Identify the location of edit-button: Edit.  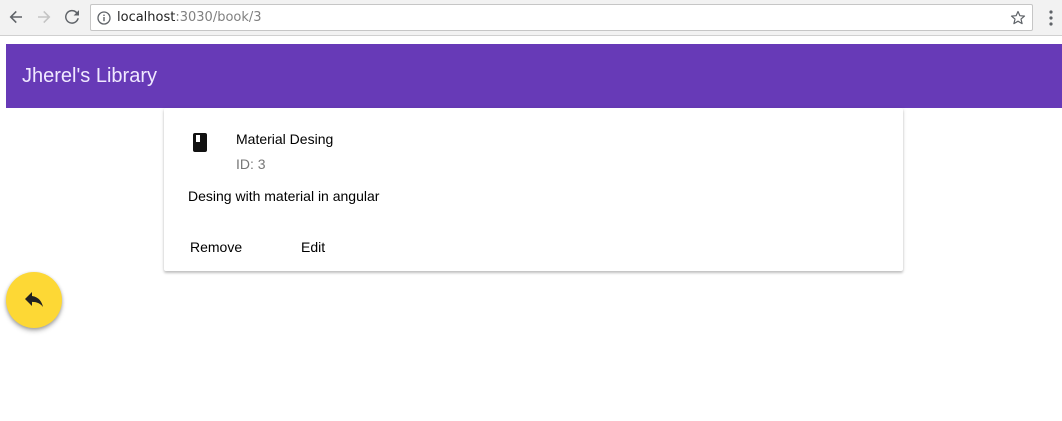
(313, 247).